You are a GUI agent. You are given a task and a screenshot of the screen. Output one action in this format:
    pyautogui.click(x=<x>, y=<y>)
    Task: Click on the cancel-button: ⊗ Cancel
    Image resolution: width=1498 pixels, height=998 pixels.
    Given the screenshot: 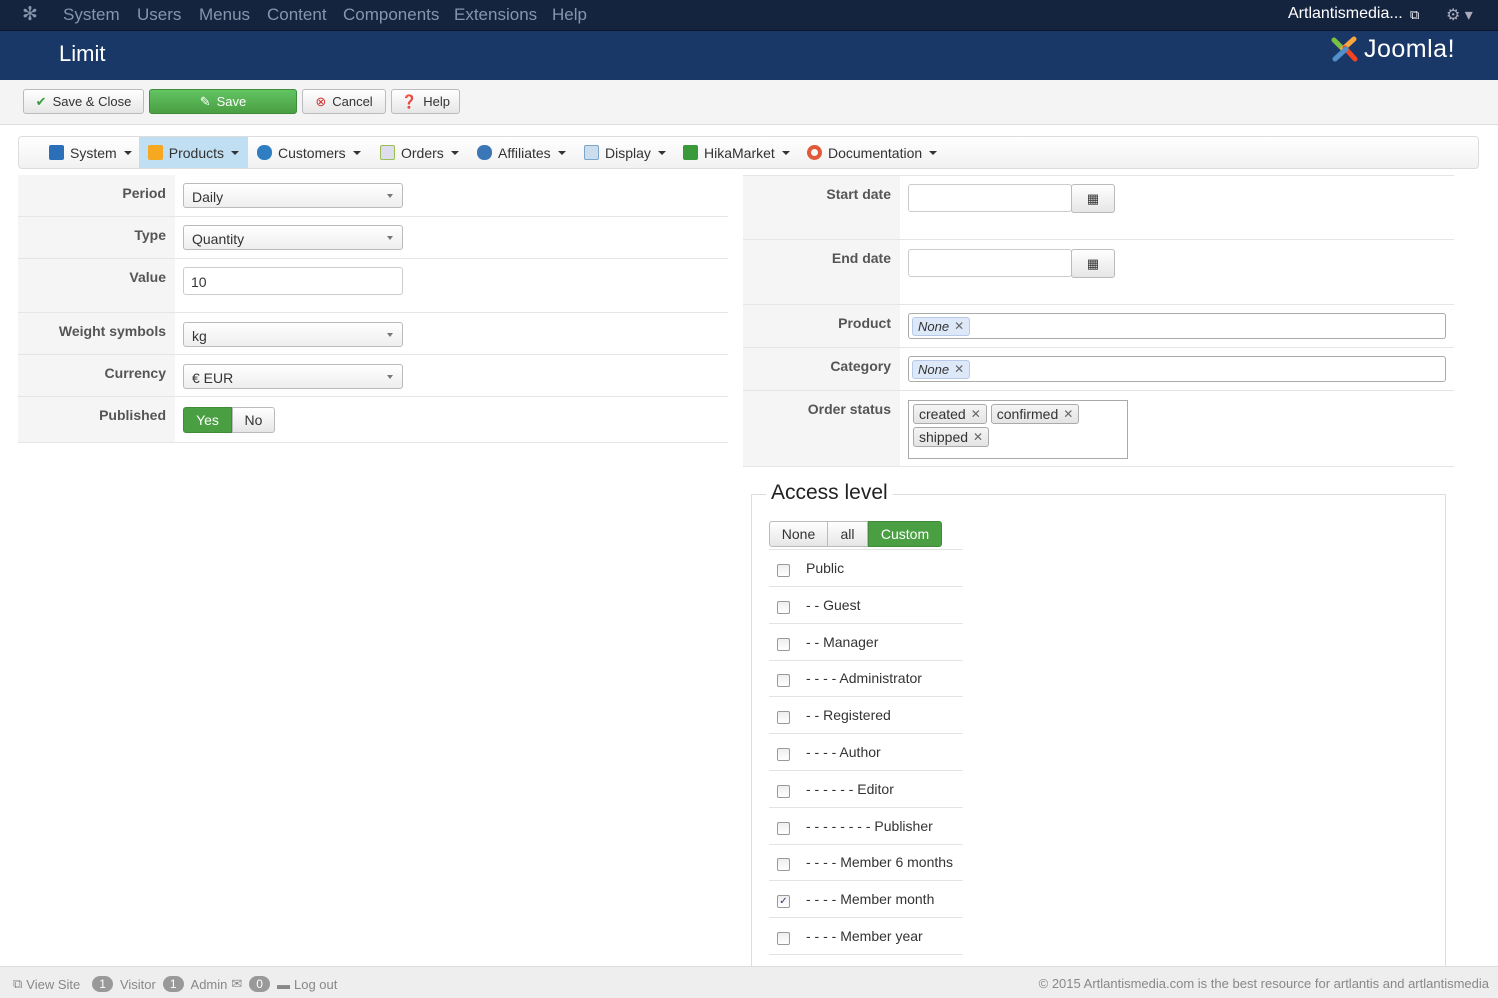 What is the action you would take?
    pyautogui.click(x=344, y=101)
    